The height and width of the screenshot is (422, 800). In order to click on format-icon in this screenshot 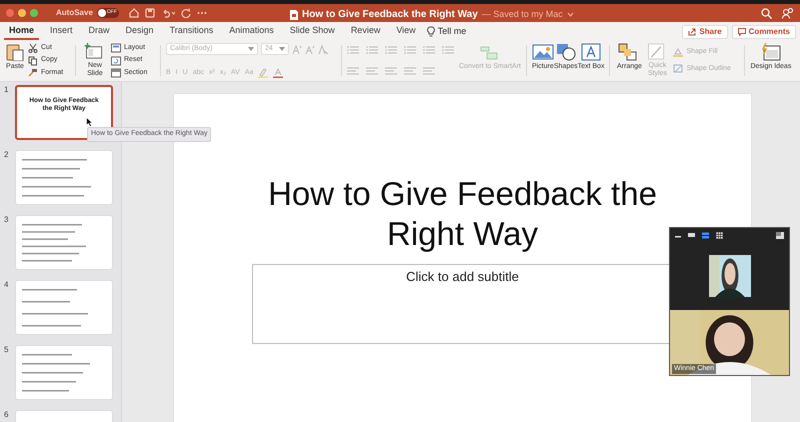, I will do `click(33, 73)`.